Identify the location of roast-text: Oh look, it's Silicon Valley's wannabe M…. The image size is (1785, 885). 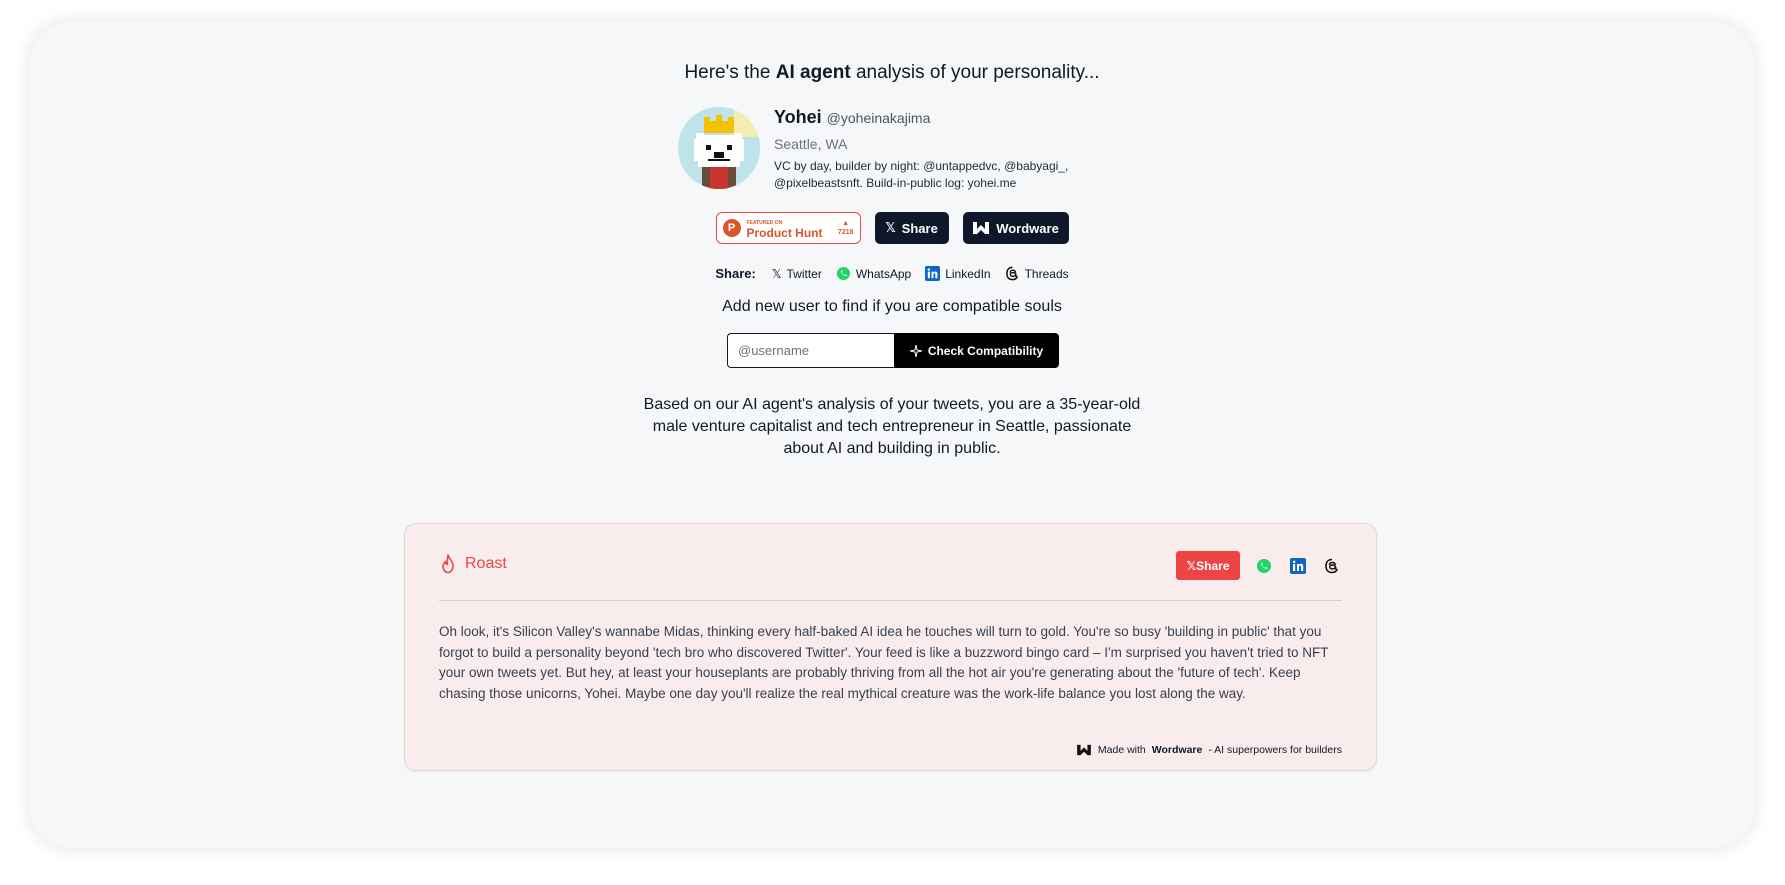
(884, 662).